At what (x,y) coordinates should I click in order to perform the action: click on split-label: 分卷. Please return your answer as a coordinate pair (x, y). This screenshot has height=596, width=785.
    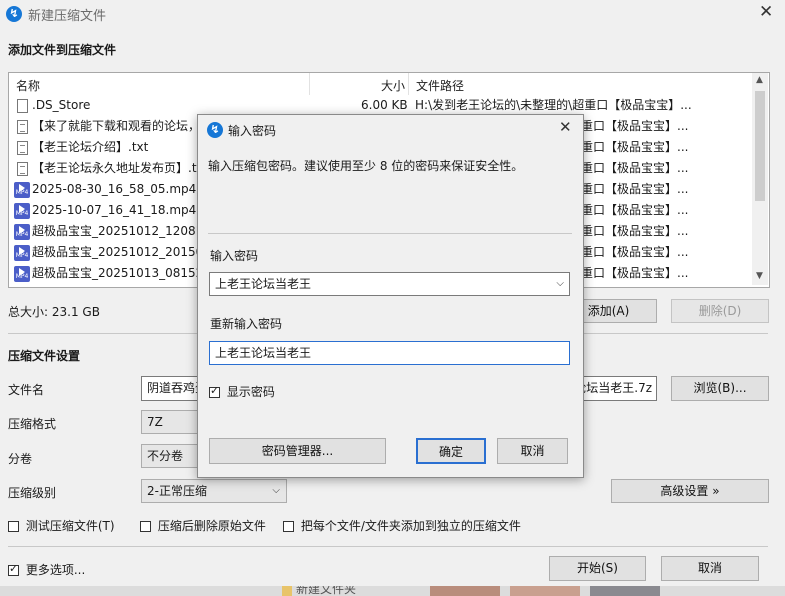
    Looking at the image, I should click on (20, 459).